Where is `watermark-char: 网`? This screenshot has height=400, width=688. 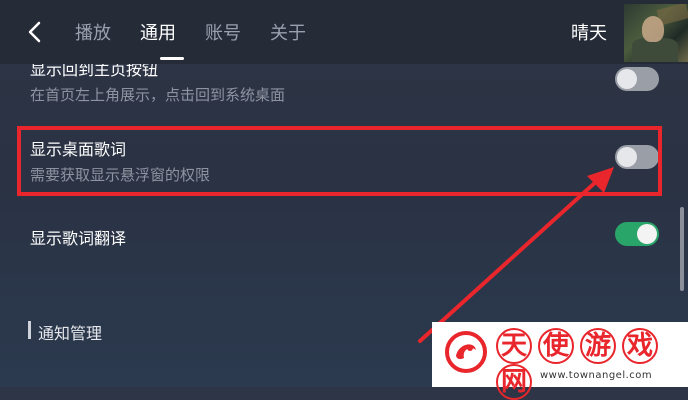 watermark-char: 网 is located at coordinates (514, 382).